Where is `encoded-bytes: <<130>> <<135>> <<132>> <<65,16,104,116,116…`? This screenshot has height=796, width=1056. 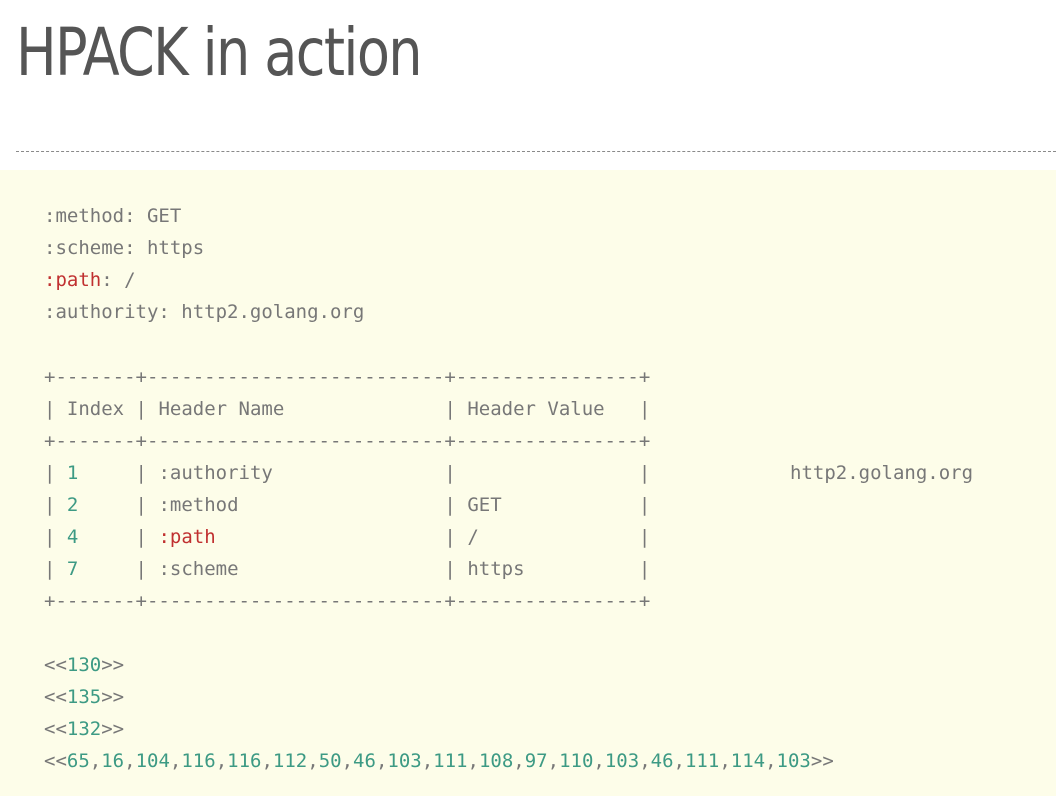 encoded-bytes: <<130>> <<135>> <<132>> <<65,16,104,116,116… is located at coordinates (439, 713).